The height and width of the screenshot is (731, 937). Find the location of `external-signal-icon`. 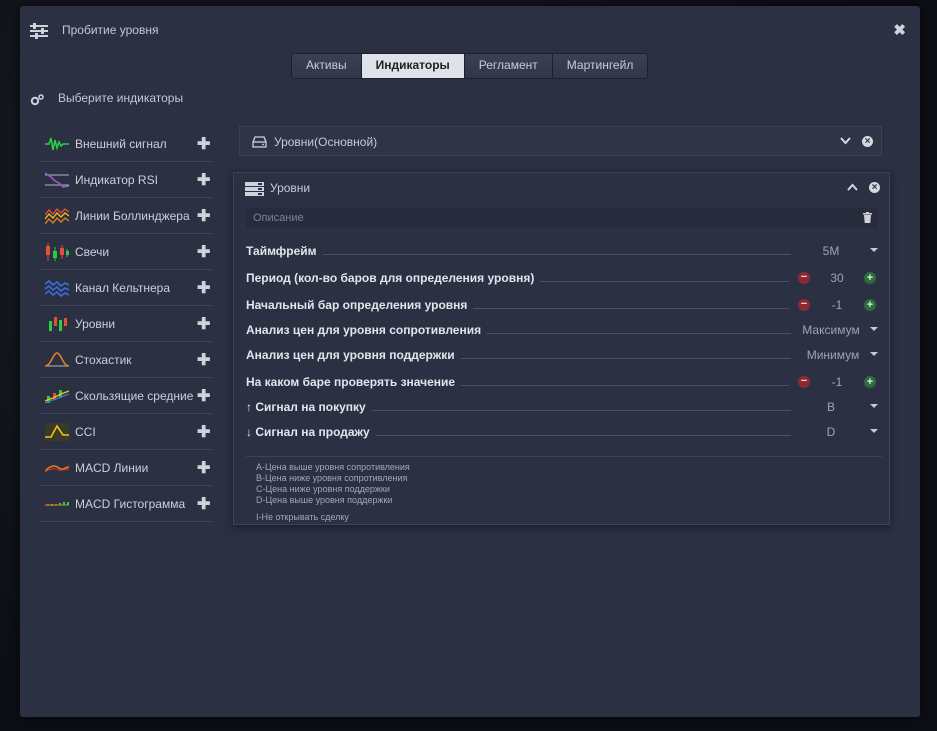

external-signal-icon is located at coordinates (57, 144).